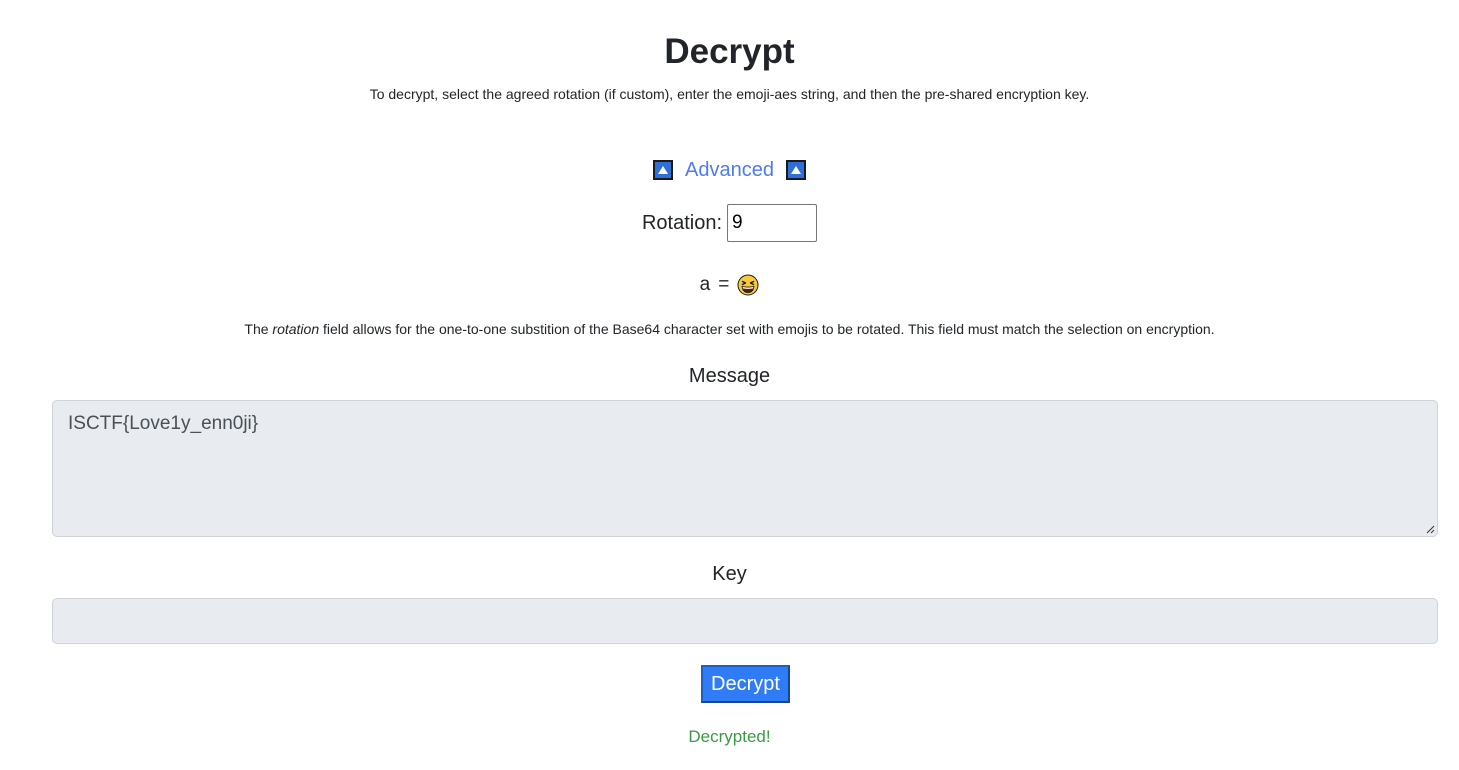  What do you see at coordinates (258, 329) in the screenshot?
I see `explanation-prefix: The` at bounding box center [258, 329].